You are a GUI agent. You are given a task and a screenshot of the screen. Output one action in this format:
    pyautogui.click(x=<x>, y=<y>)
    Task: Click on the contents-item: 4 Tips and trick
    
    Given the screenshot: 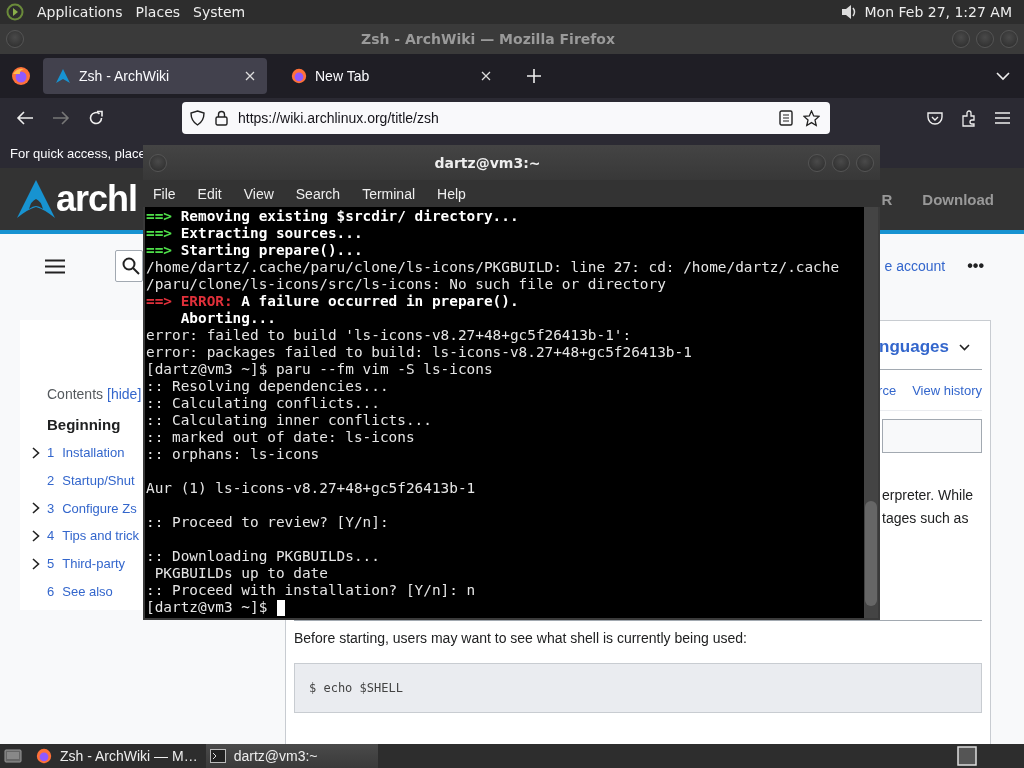 What is the action you would take?
    pyautogui.click(x=93, y=536)
    